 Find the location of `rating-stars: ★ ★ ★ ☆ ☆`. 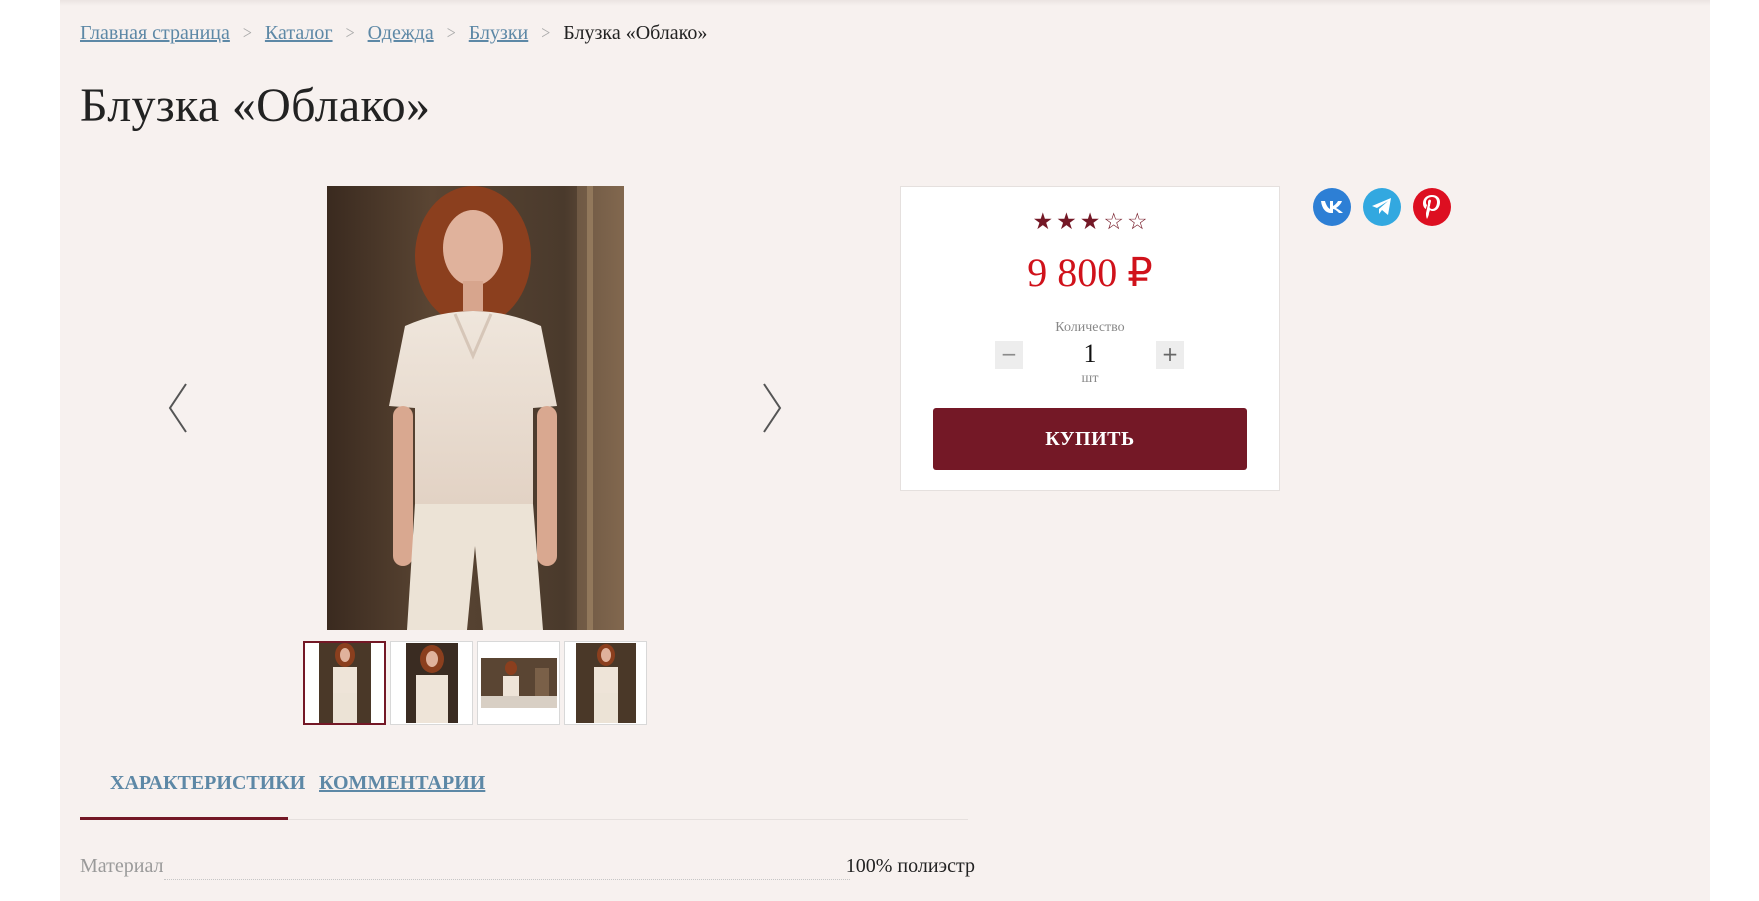

rating-stars: ★ ★ ★ ☆ ☆ is located at coordinates (1090, 222).